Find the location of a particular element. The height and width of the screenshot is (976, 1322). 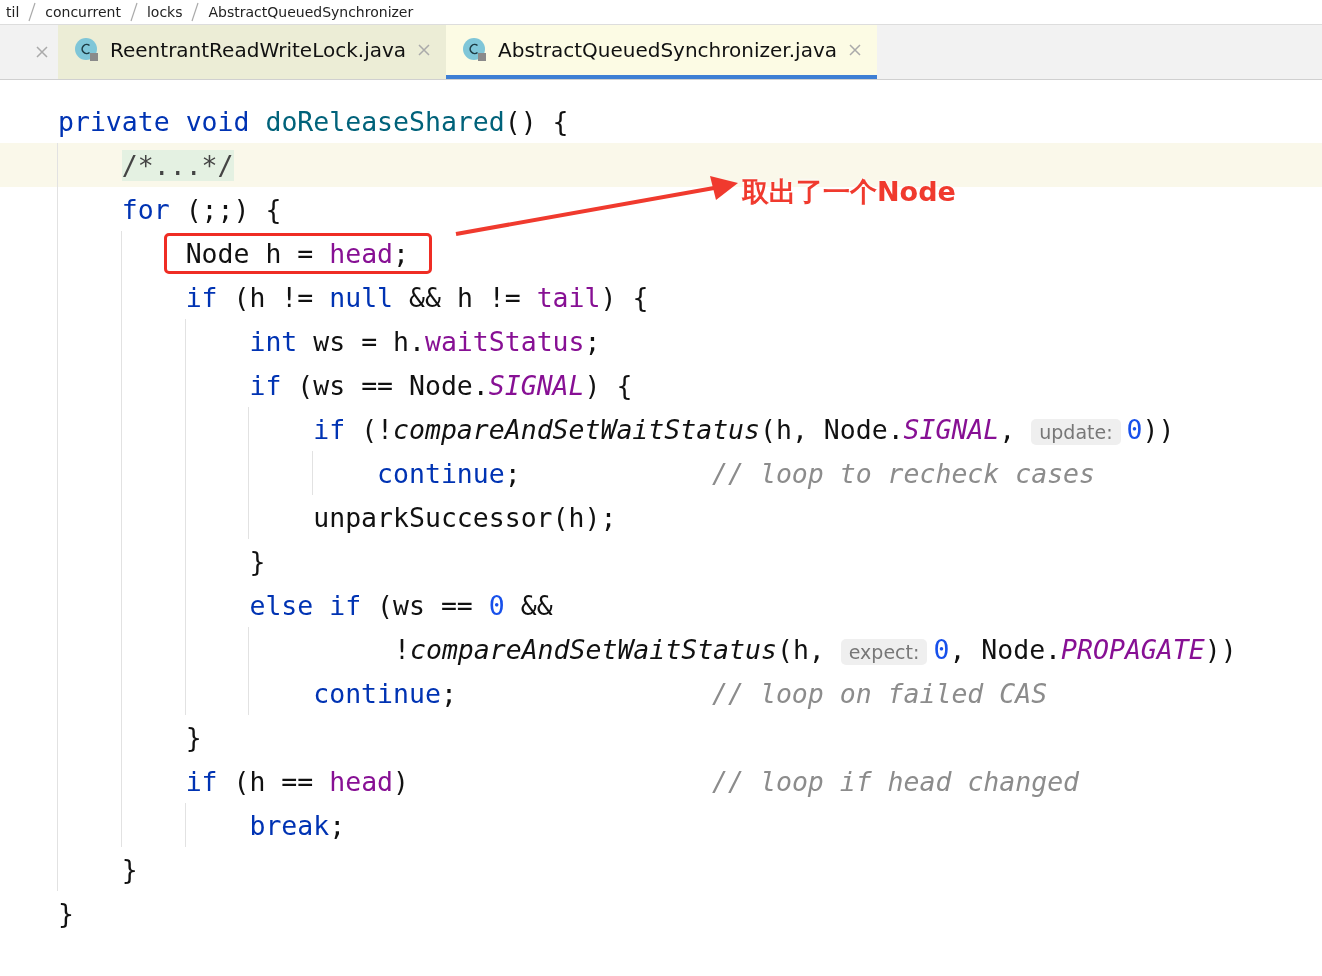

breadcrumb-item: locks is located at coordinates (164, 12).